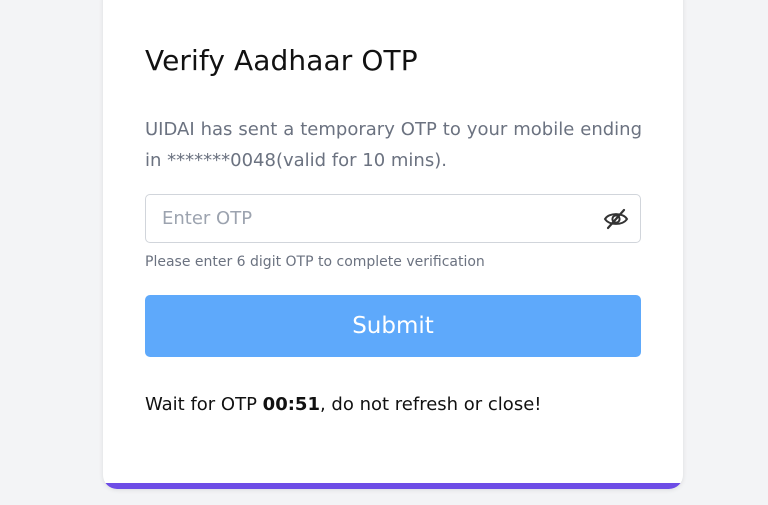 The height and width of the screenshot is (505, 768). I want to click on otp-countdown-timer: 00:51, so click(291, 404).